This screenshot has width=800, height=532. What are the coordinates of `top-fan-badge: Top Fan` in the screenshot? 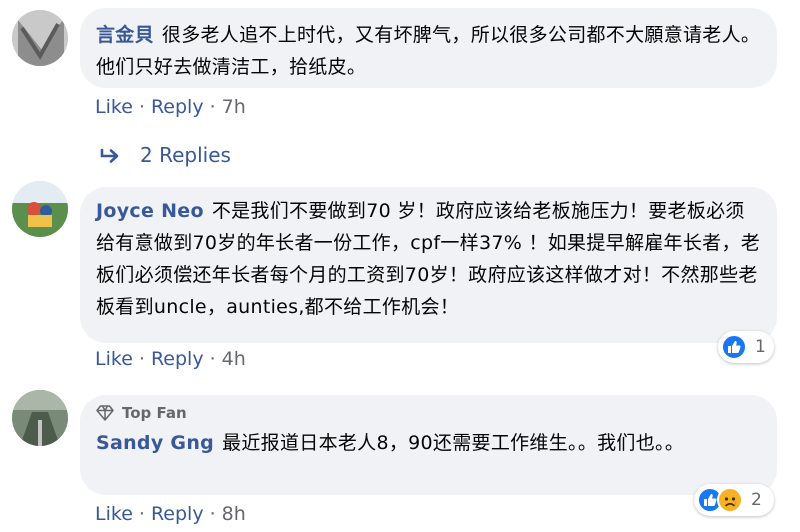 It's located at (428, 413).